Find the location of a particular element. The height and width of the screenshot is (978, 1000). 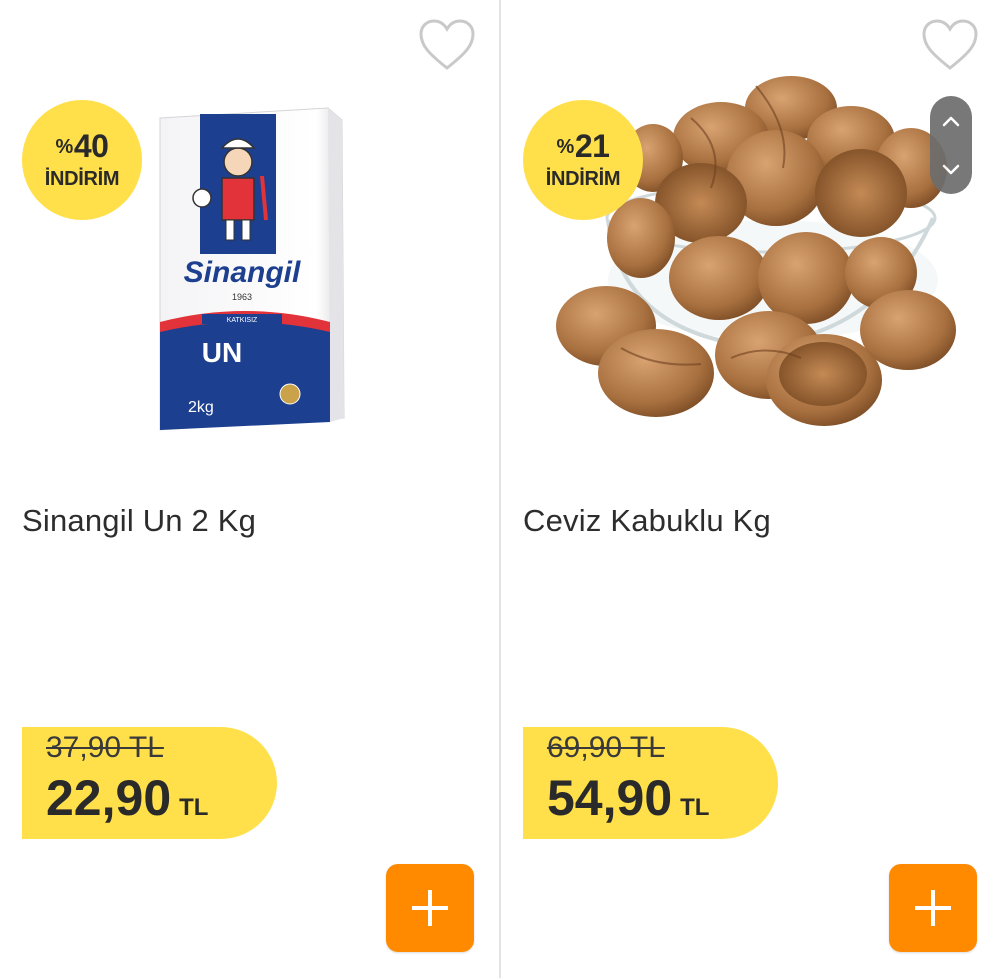

flour-tag-text: KATKISIZ is located at coordinates (242, 320).